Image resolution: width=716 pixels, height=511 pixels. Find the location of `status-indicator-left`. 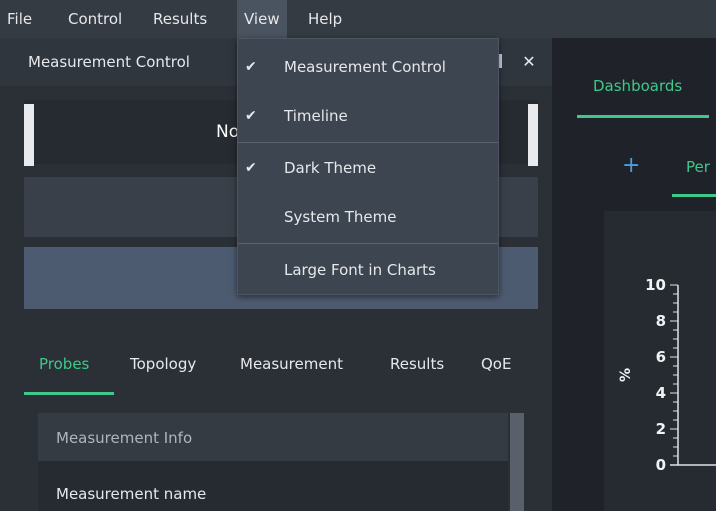

status-indicator-left is located at coordinates (29, 135).